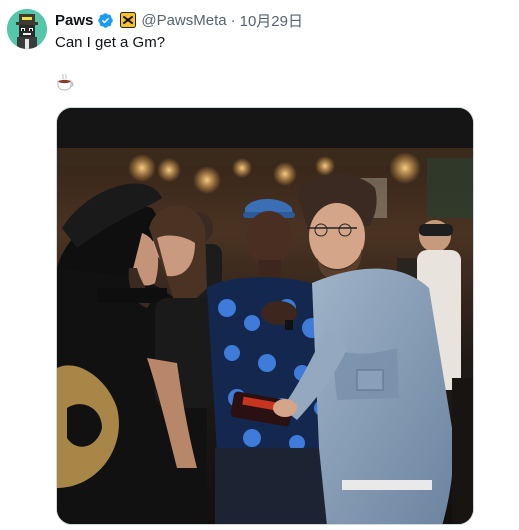  Describe the element at coordinates (271, 20) in the screenshot. I see `tweet-date: 10月29日` at that location.